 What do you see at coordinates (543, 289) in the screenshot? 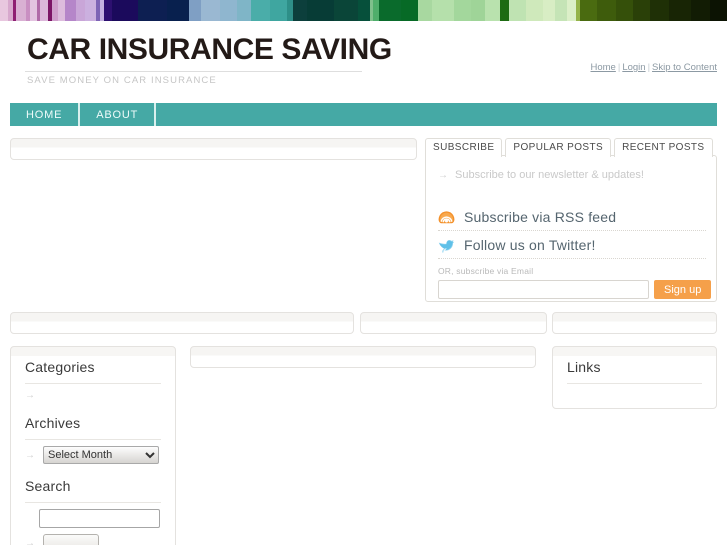
I see `email-field` at bounding box center [543, 289].